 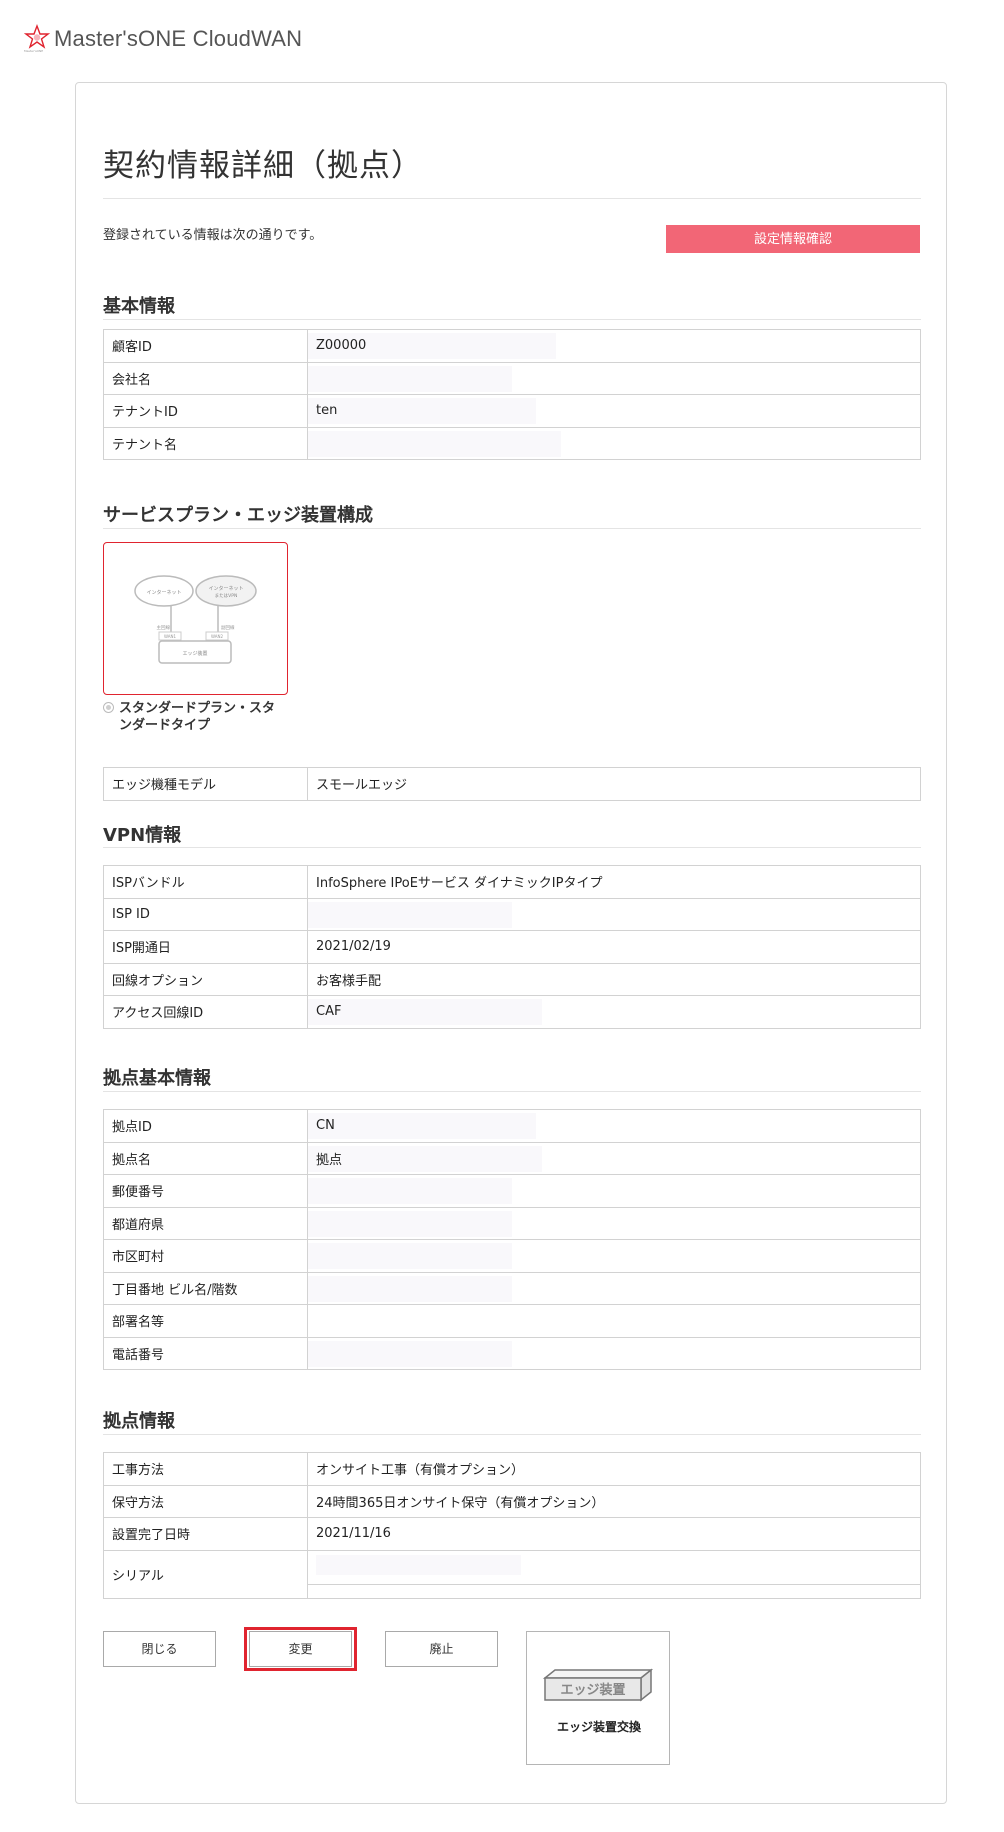 What do you see at coordinates (441, 1649) in the screenshot?
I see `abolish-button: 廃止` at bounding box center [441, 1649].